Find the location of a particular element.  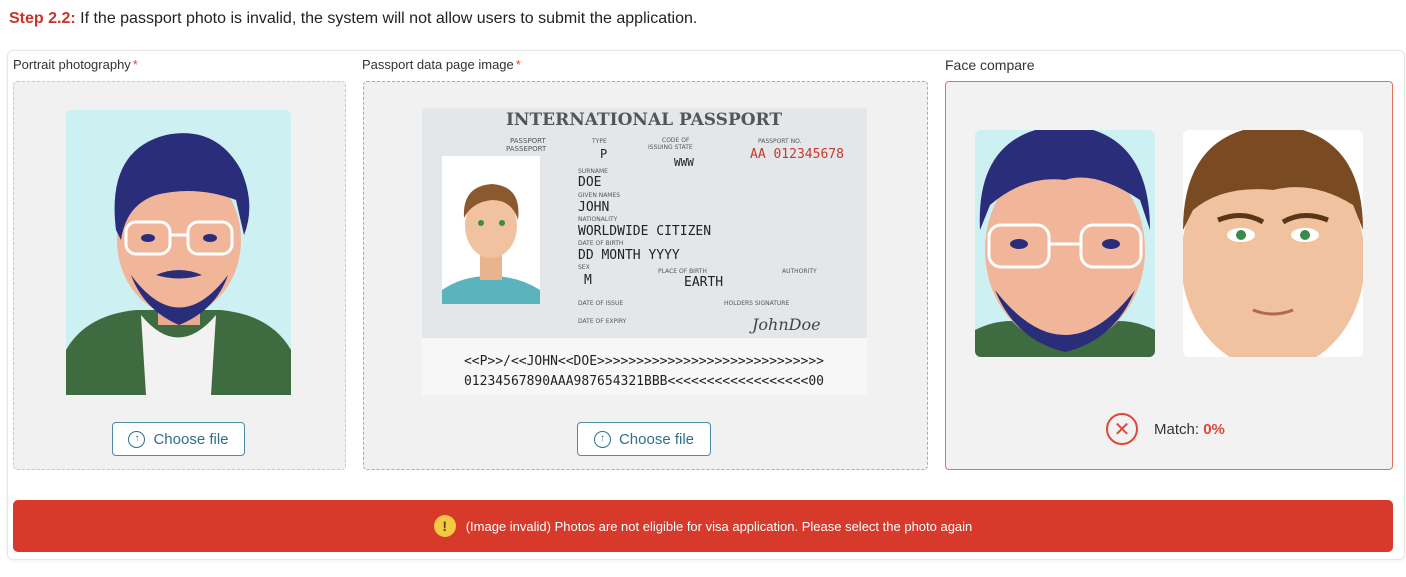

match-percentage: 0% is located at coordinates (1214, 429).